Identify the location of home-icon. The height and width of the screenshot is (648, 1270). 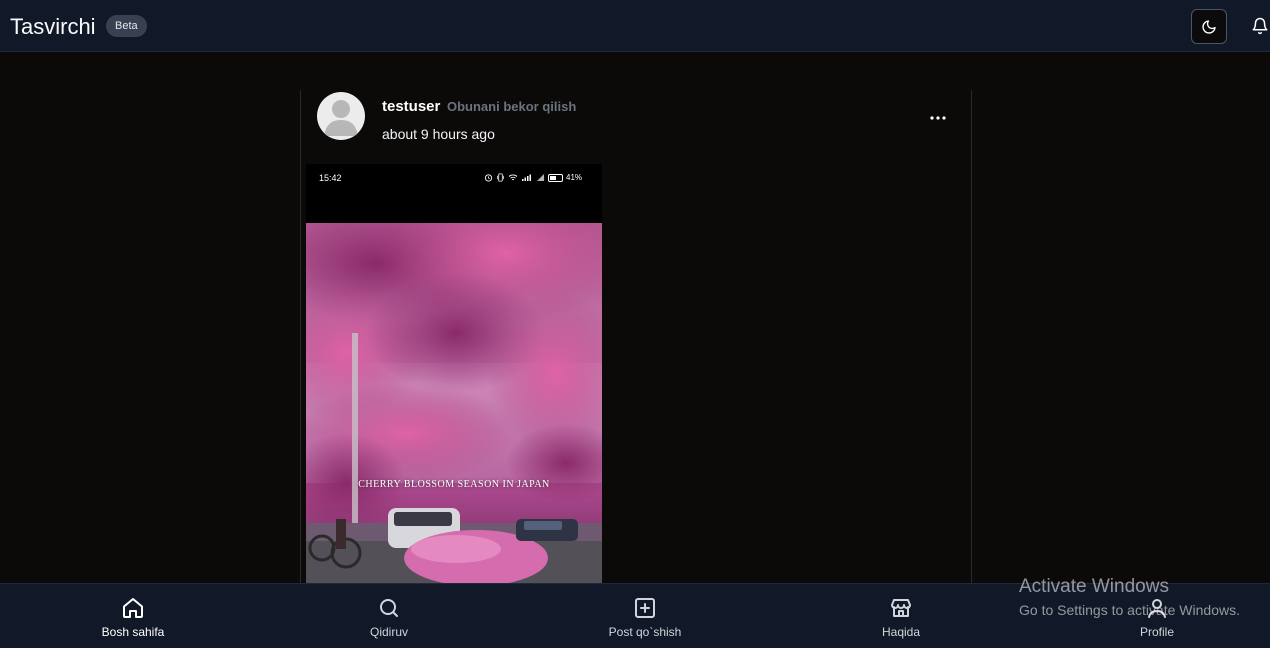
(133, 608).